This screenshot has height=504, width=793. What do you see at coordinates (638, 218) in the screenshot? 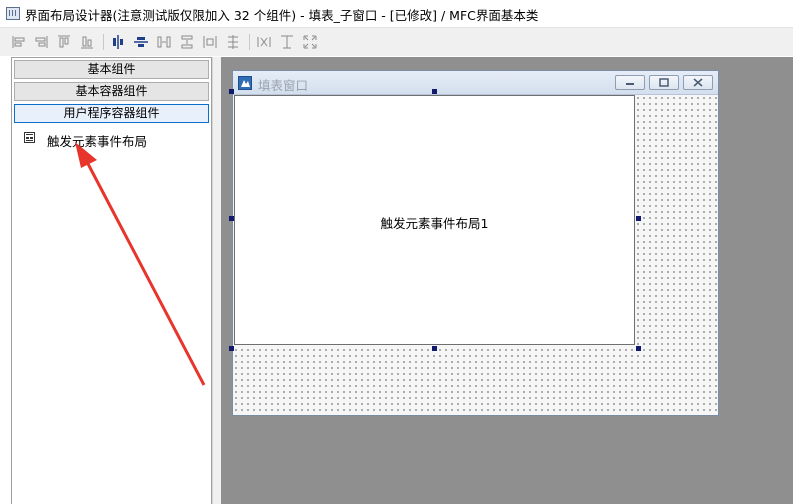
I see `resize-handle-e` at bounding box center [638, 218].